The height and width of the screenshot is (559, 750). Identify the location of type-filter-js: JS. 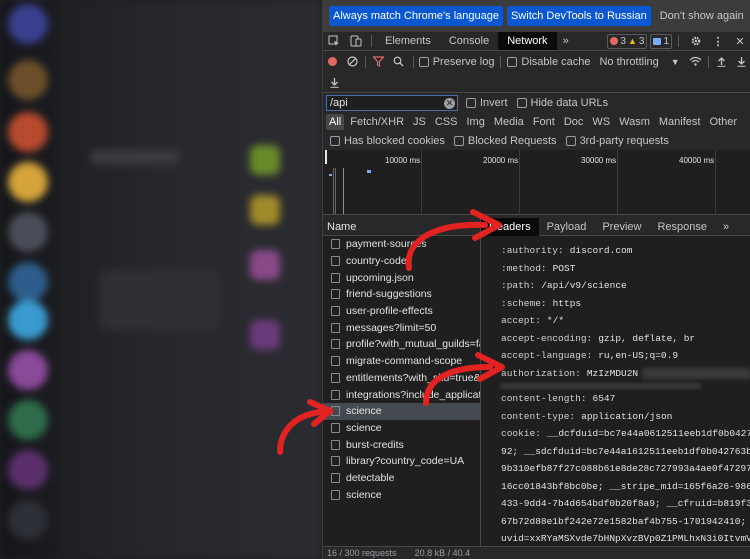
(419, 122).